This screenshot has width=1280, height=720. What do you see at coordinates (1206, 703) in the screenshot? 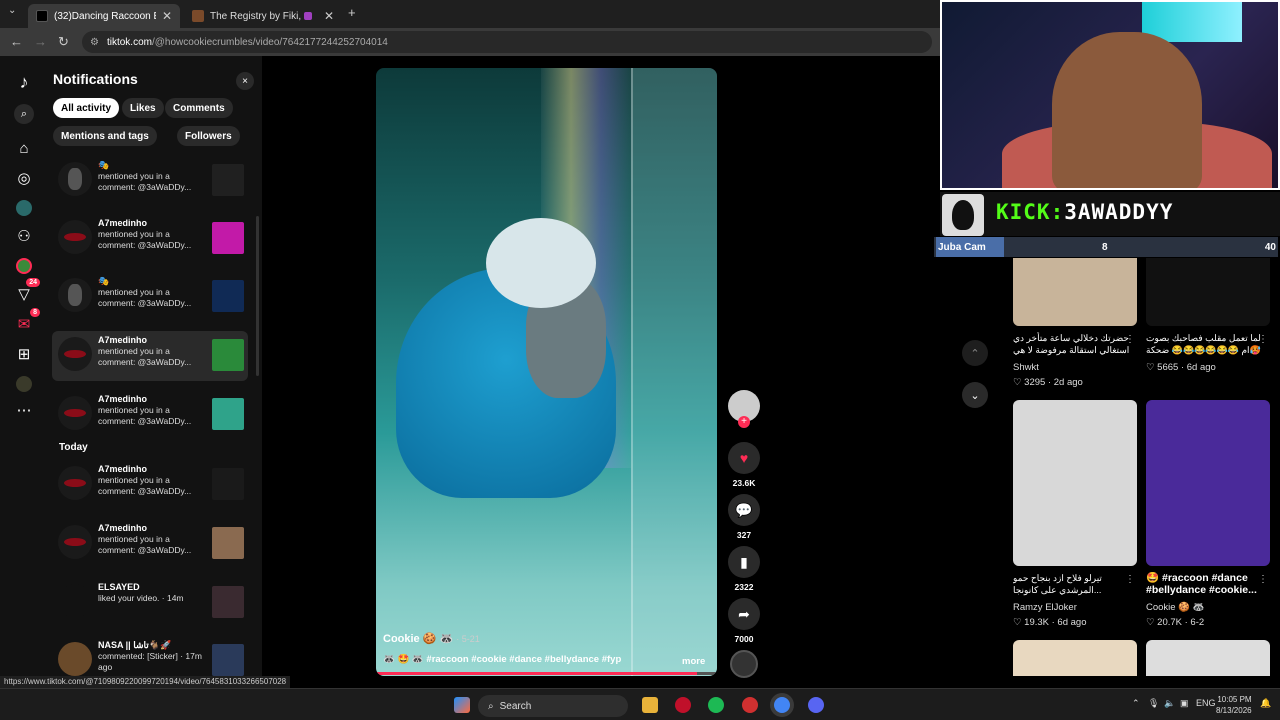
I see `language-indicator: ENG` at bounding box center [1206, 703].